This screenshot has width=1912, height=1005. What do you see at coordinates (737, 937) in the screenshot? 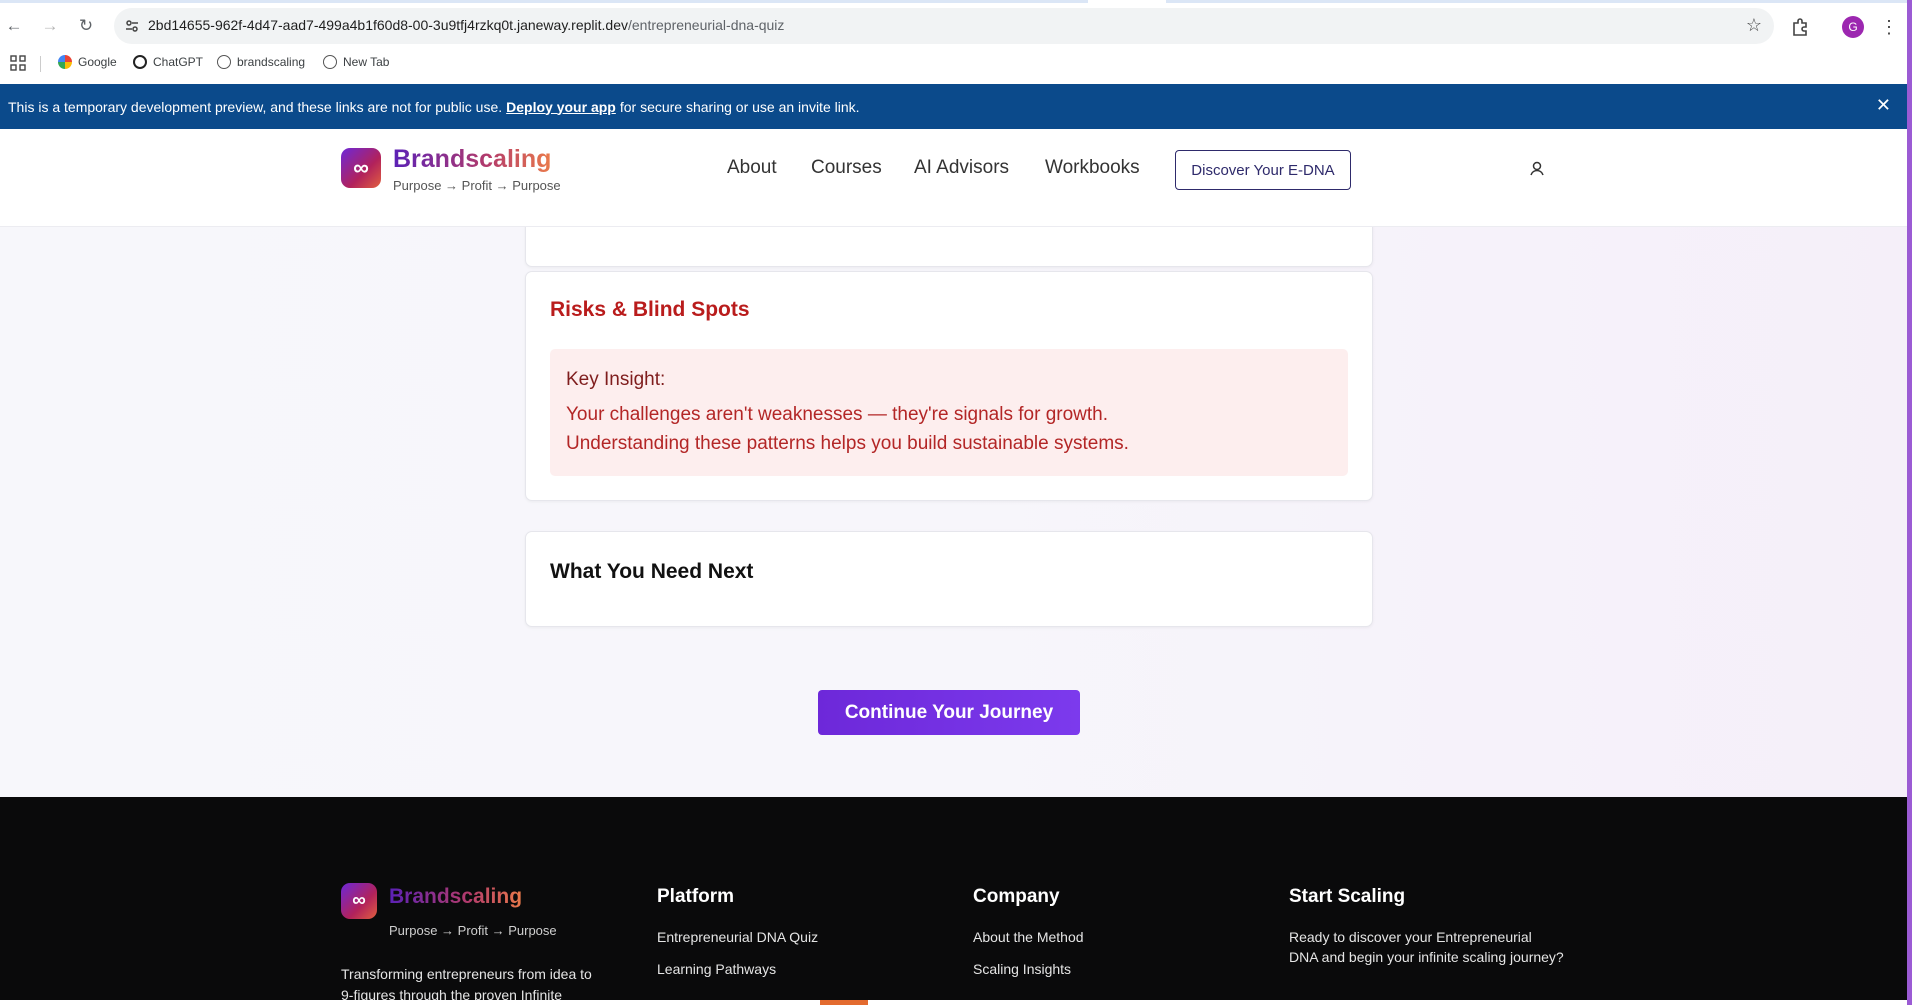
I see `footer-link-dna-quiz: Entrepreneurial DNA Quiz` at bounding box center [737, 937].